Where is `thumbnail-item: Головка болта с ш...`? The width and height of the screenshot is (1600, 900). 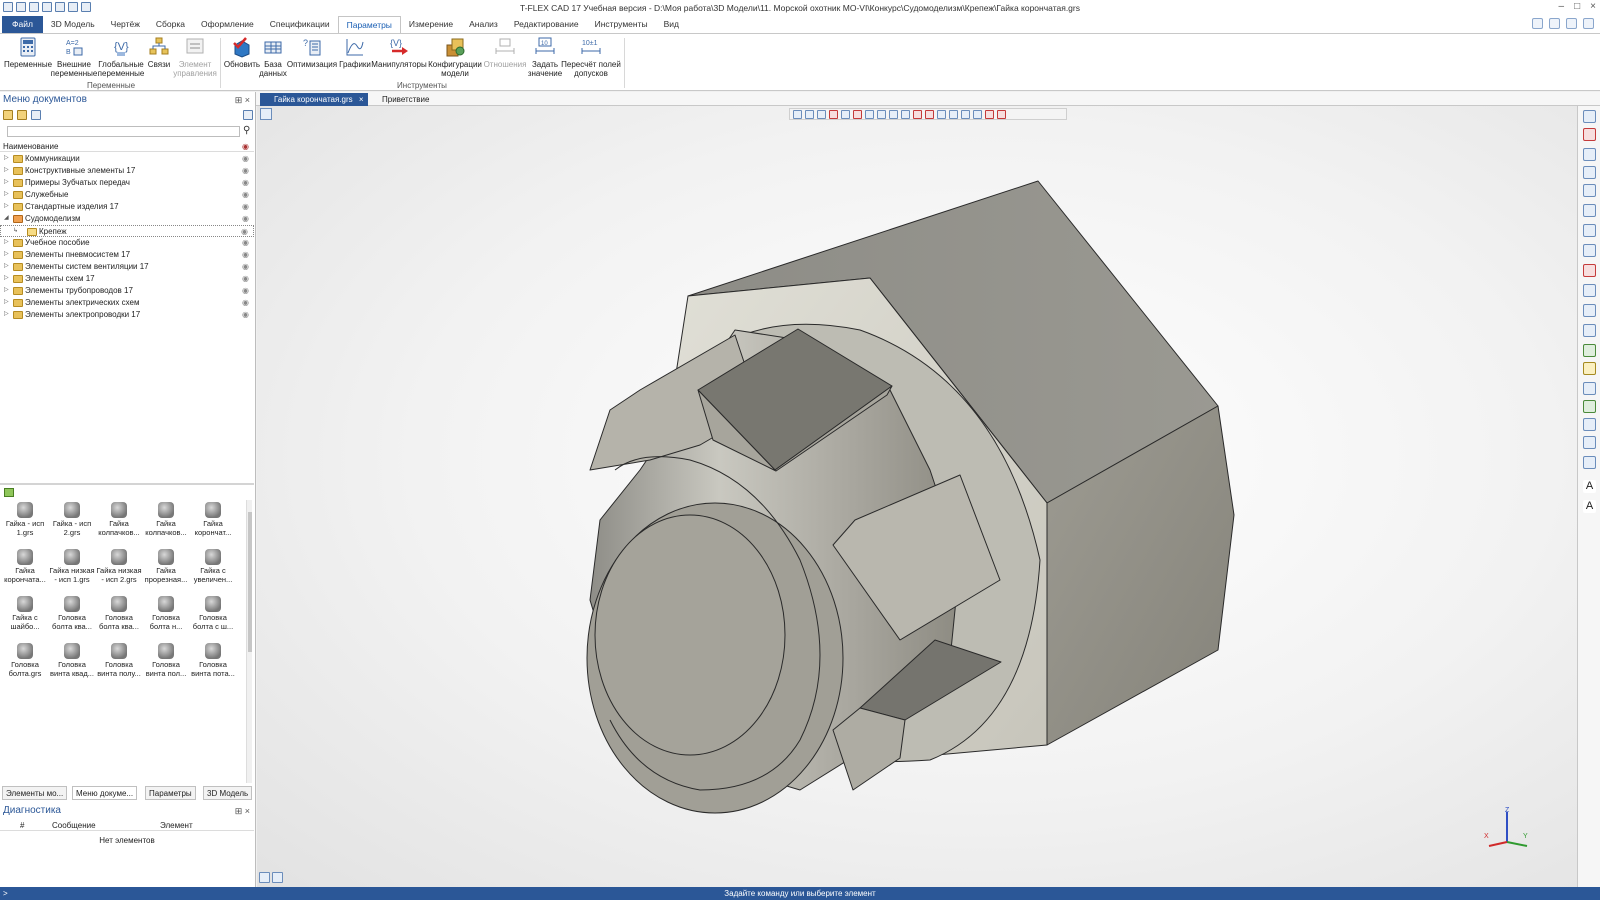 thumbnail-item: Головка болта с ш... is located at coordinates (213, 612).